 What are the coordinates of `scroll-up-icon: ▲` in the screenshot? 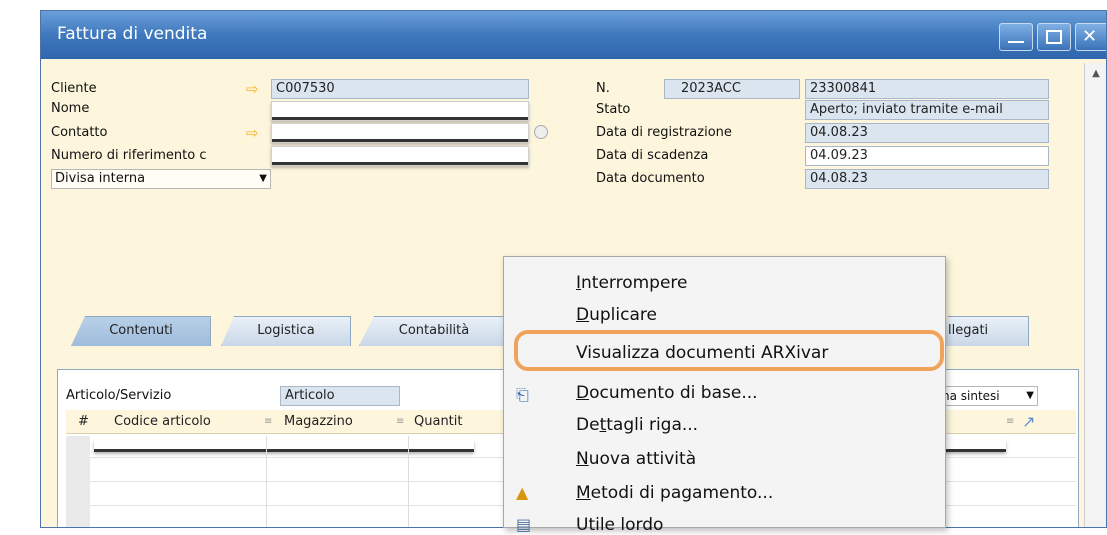 It's located at (1095, 74).